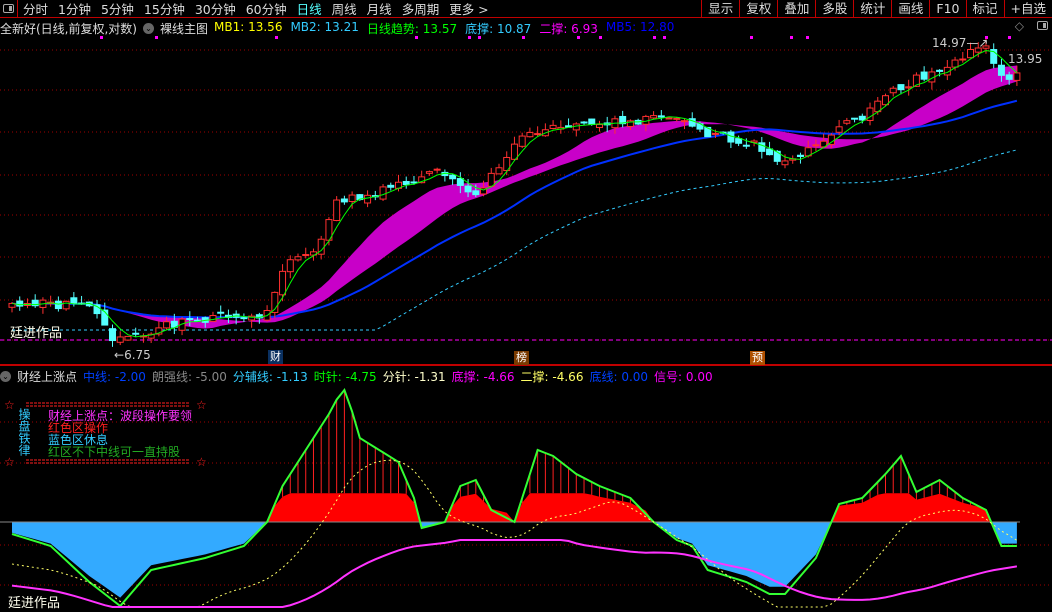 The image size is (1052, 612). What do you see at coordinates (132, 355) in the screenshot?
I see `low-price-label: ←6.75` at bounding box center [132, 355].